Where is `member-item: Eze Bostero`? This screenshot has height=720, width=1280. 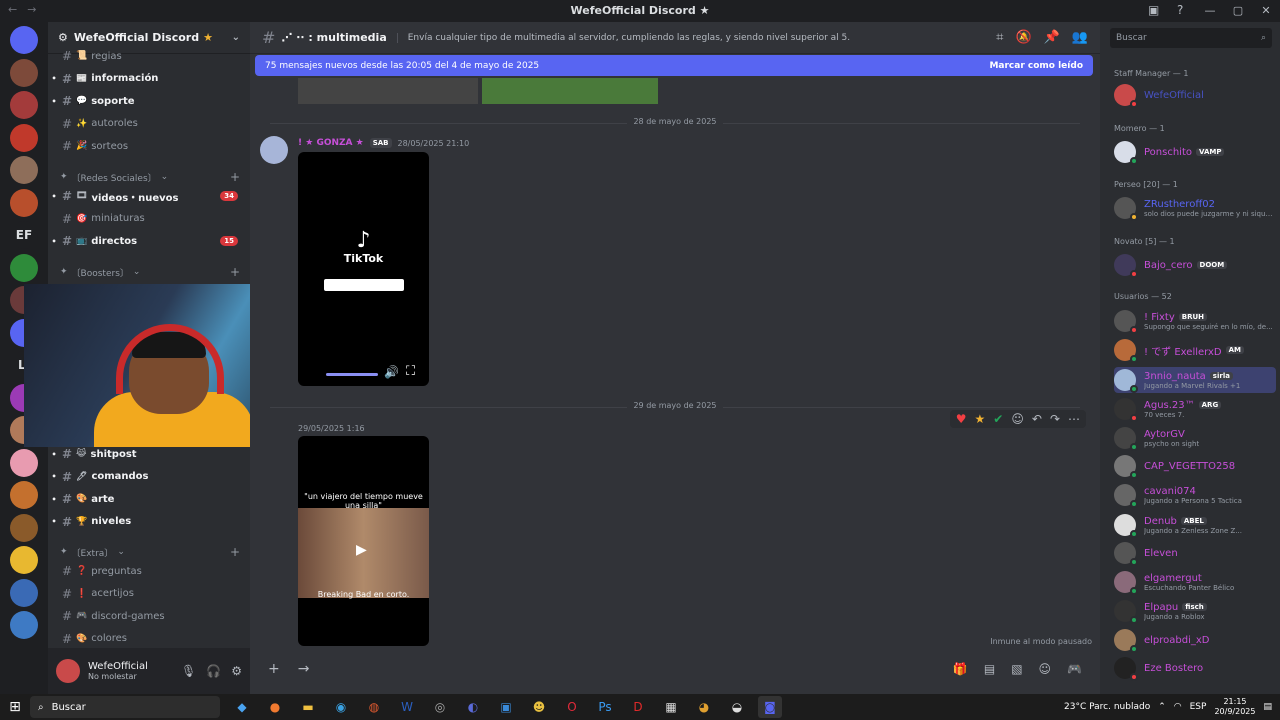 member-item: Eze Bostero is located at coordinates (1195, 668).